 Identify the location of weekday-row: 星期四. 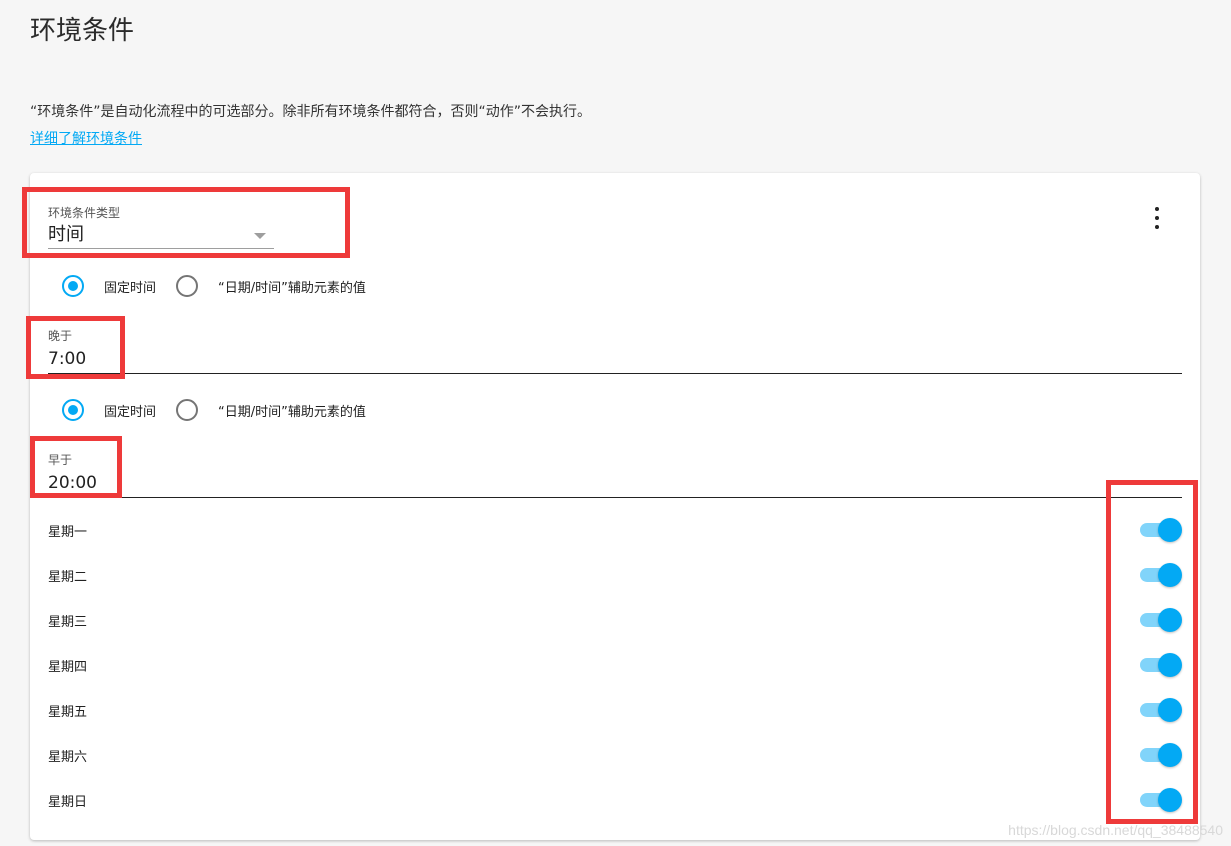
(615, 665).